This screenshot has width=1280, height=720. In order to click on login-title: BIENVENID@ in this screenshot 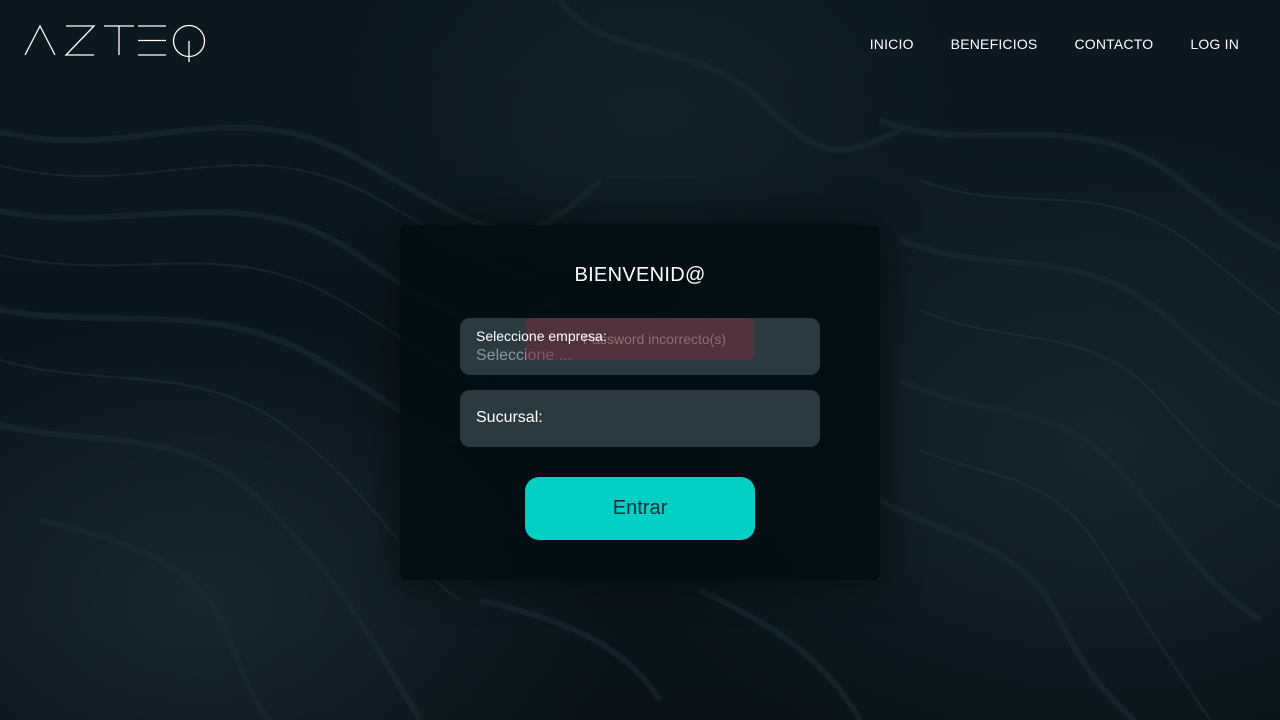, I will do `click(640, 275)`.